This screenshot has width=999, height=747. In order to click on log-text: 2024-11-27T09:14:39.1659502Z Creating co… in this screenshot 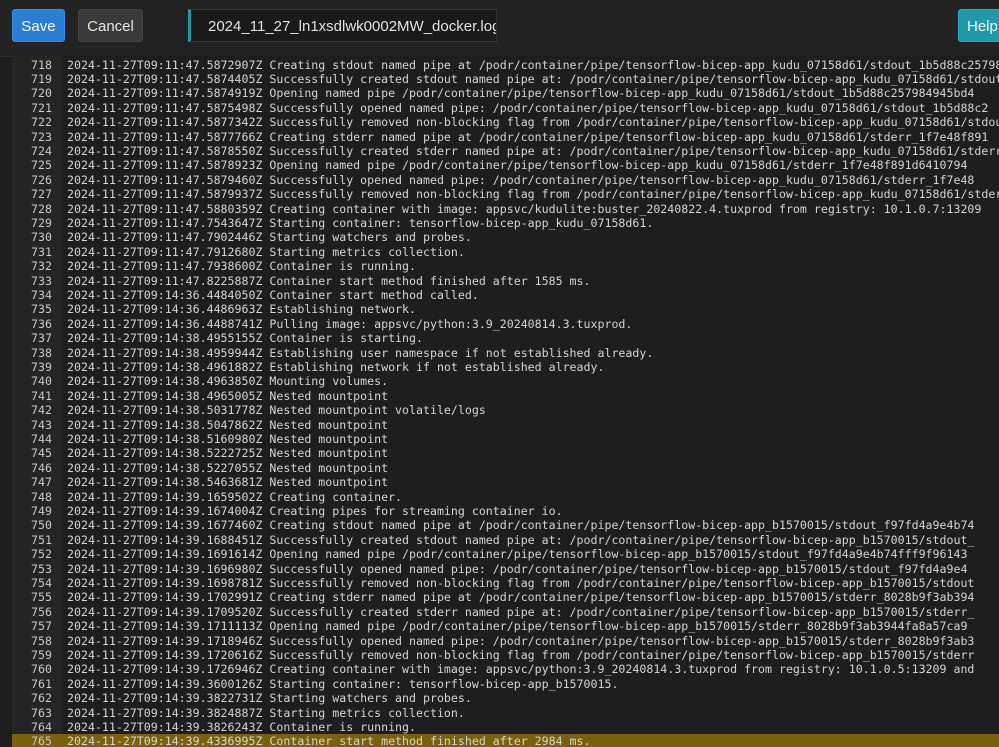, I will do `click(235, 496)`.